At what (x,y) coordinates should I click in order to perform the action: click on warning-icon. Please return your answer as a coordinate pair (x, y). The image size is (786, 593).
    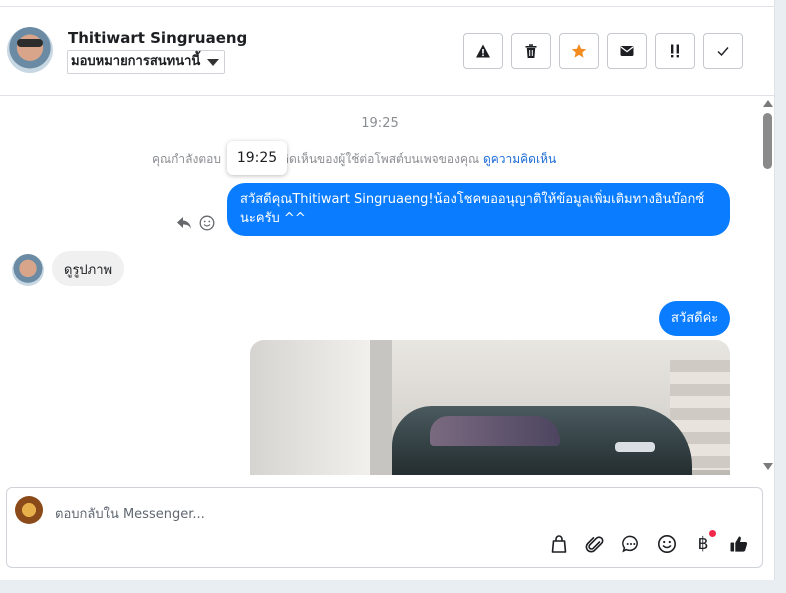
    Looking at the image, I should click on (483, 51).